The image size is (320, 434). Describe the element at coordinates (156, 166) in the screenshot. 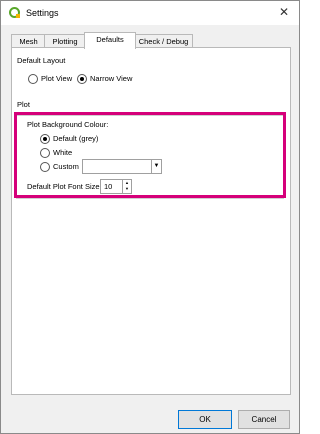

I see `chevron-down-icon: ▼` at that location.